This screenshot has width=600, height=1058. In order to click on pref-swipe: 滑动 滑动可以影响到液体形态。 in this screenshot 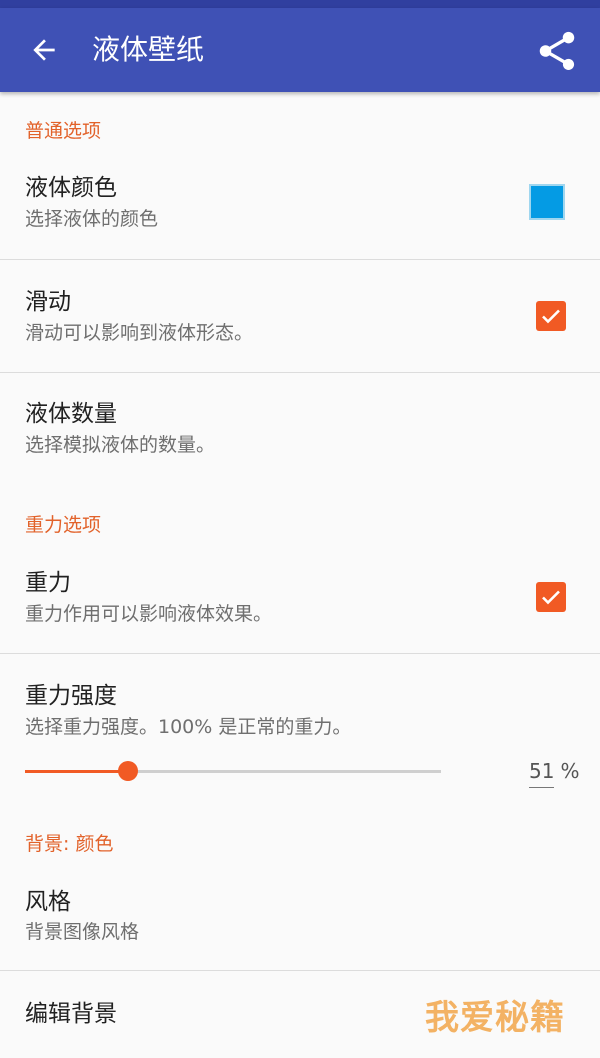, I will do `click(300, 316)`.